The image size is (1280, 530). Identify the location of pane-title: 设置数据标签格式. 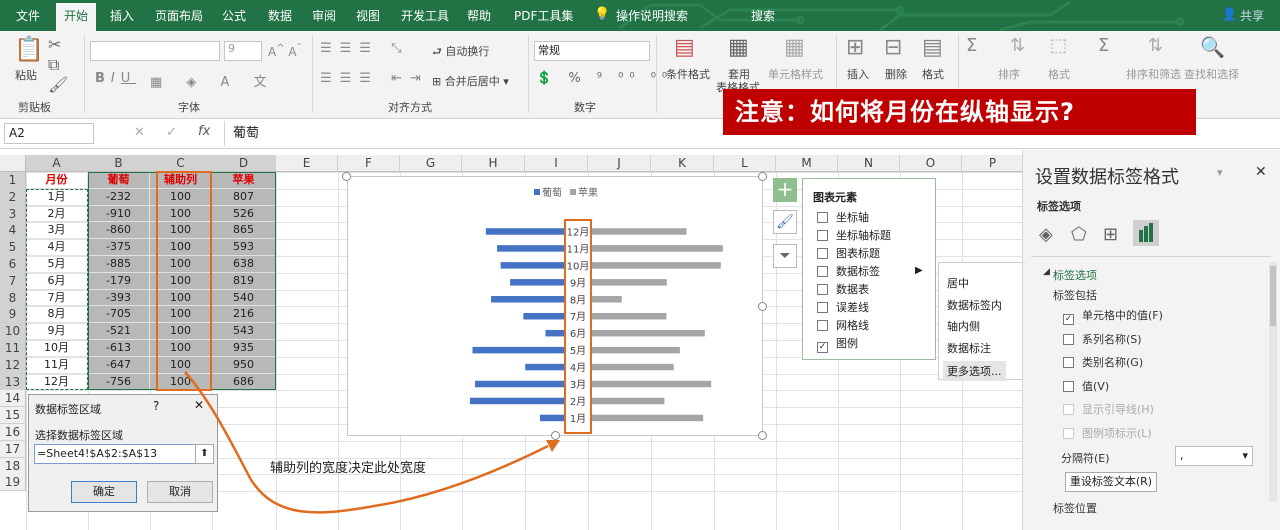
(1107, 177).